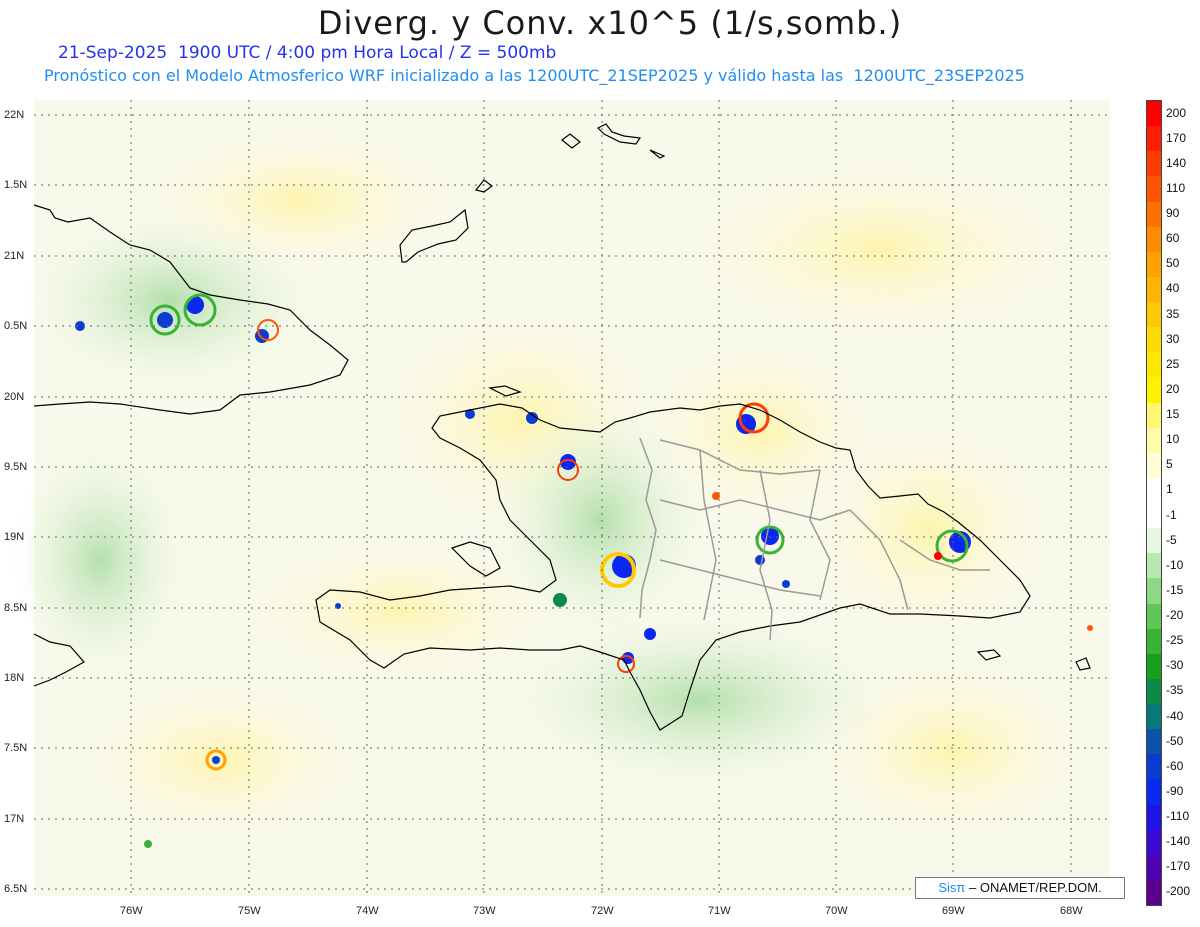 This screenshot has height=927, width=1200. I want to click on color-bar-label: 20, so click(1173, 388).